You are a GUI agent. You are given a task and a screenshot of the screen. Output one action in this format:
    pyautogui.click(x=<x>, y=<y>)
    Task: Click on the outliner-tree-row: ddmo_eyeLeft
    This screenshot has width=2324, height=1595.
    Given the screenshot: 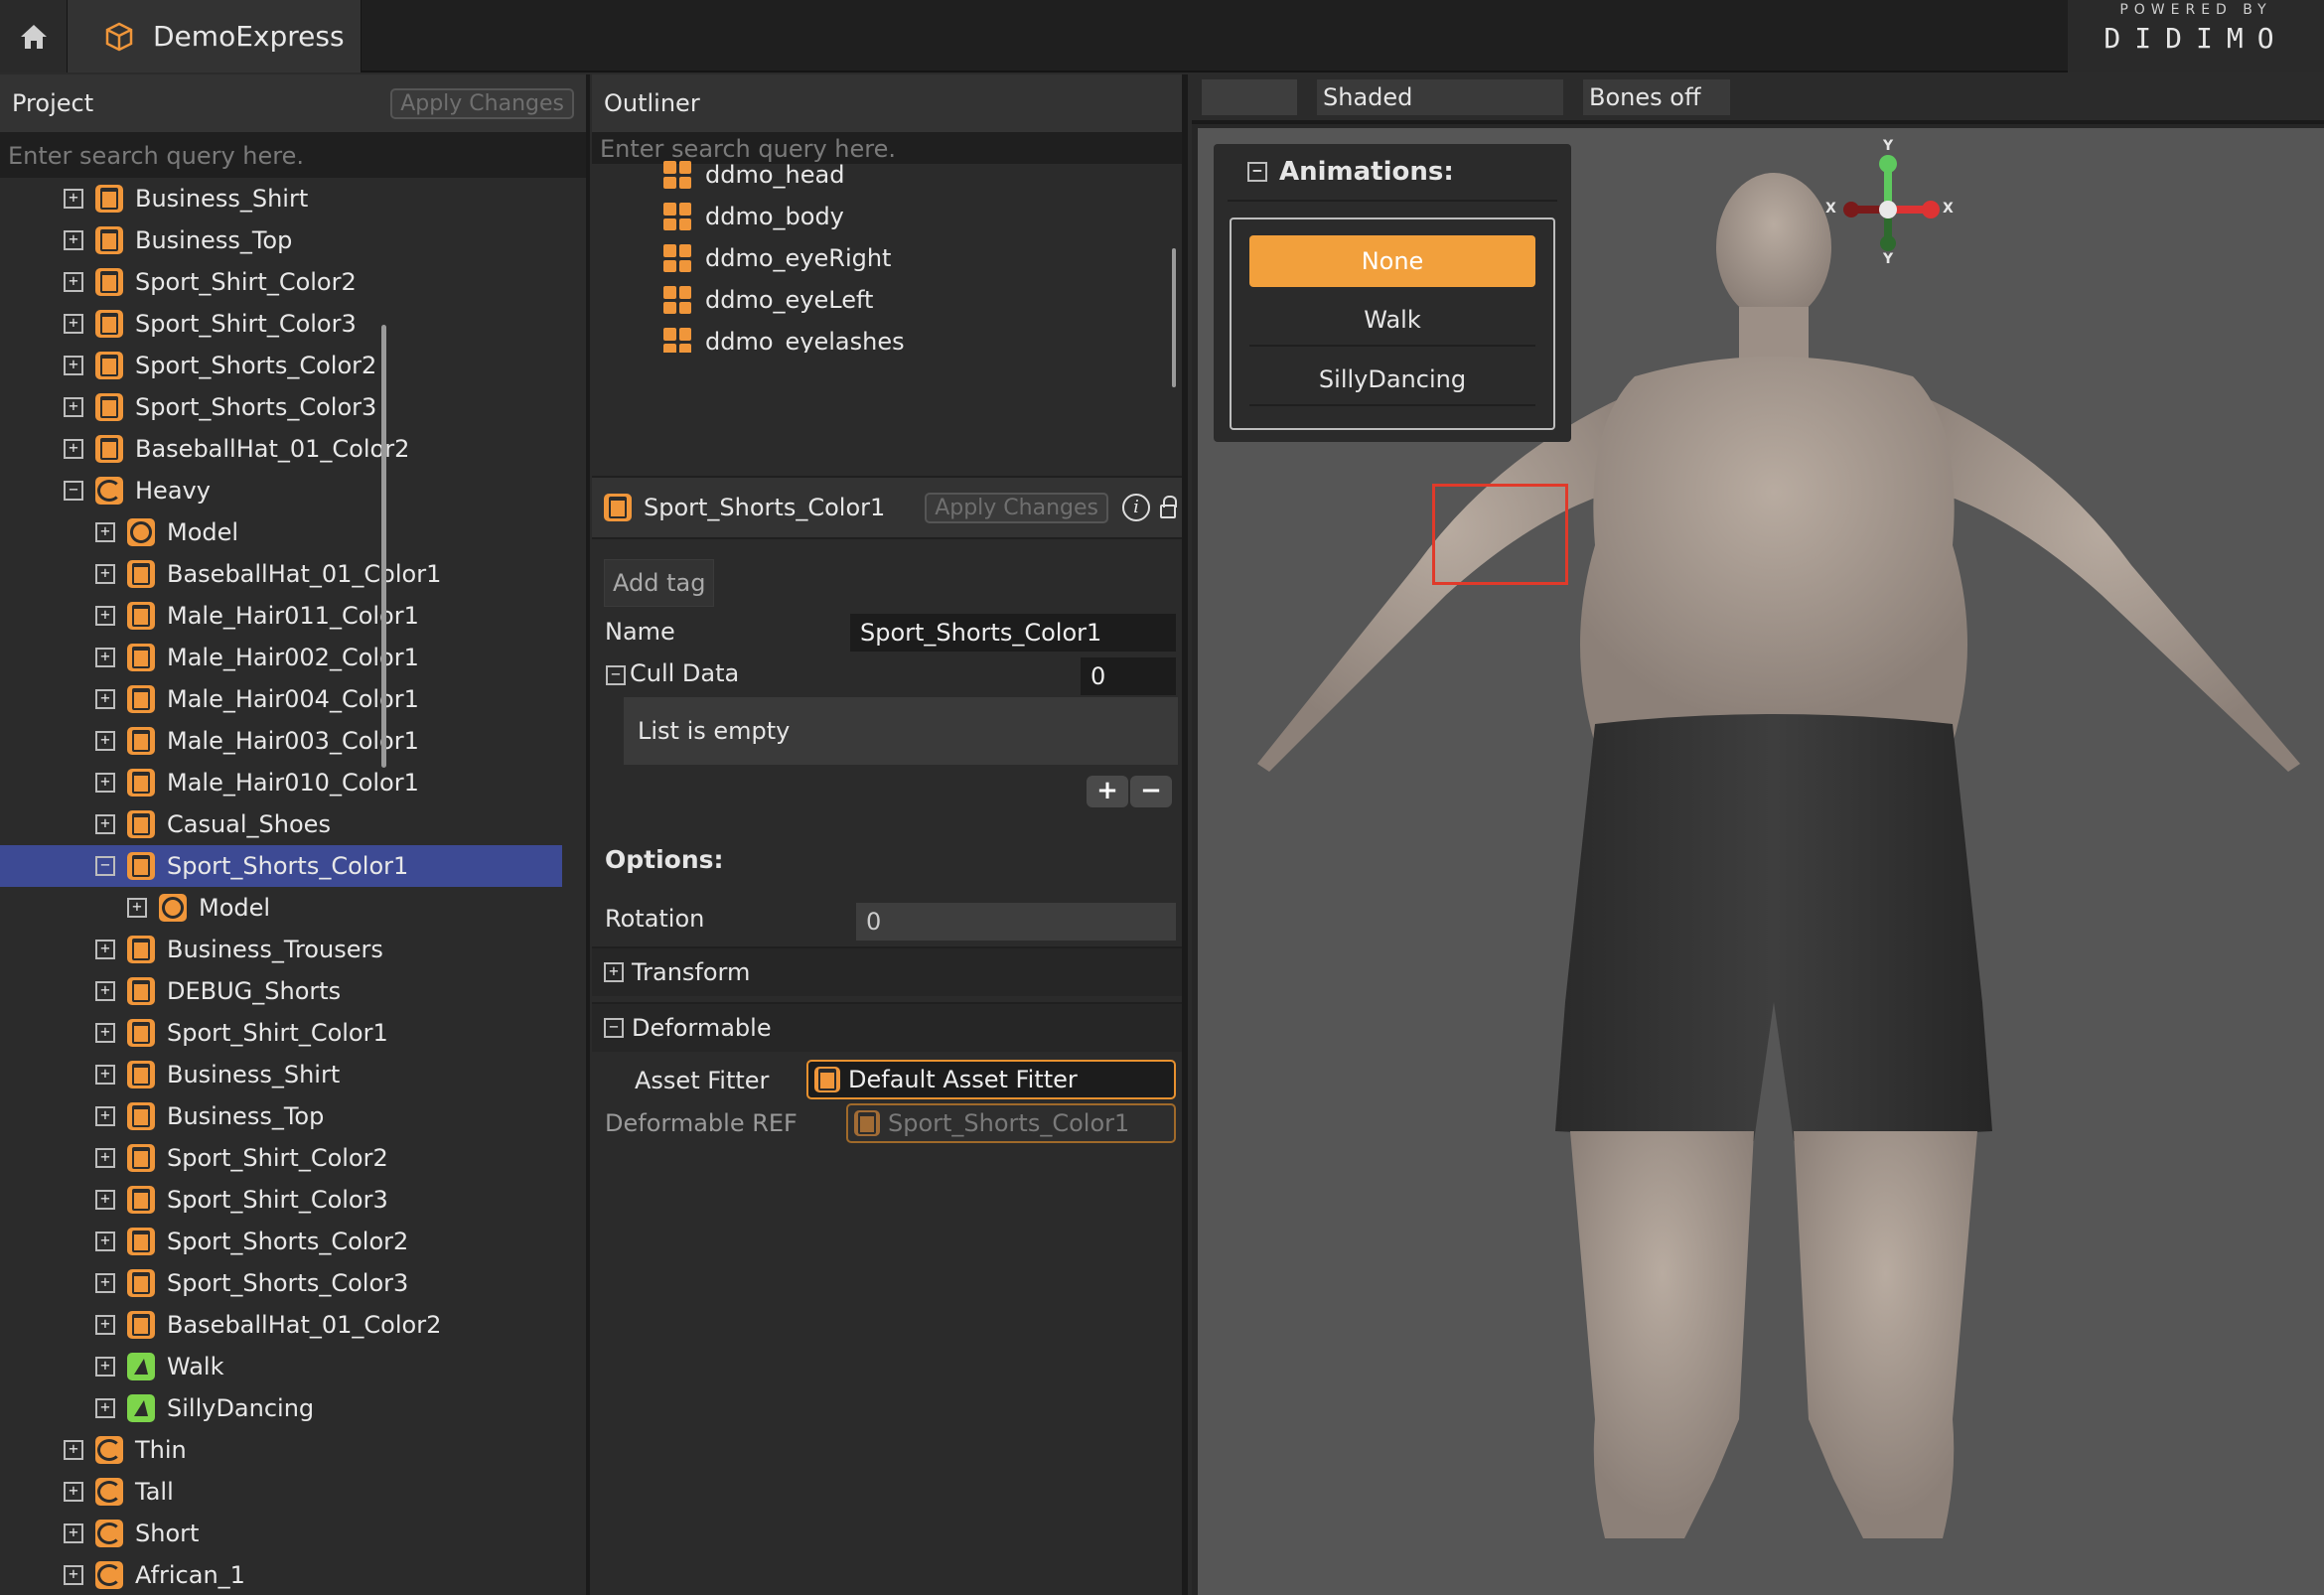 What is the action you would take?
    pyautogui.click(x=887, y=300)
    